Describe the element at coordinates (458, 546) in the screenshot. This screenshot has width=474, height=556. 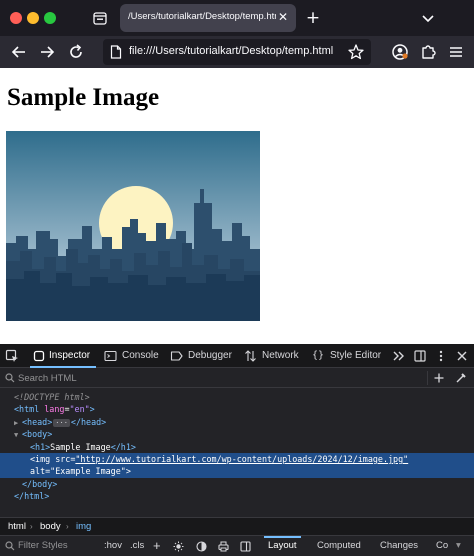
I see `more-tabs-icon: ▾` at that location.